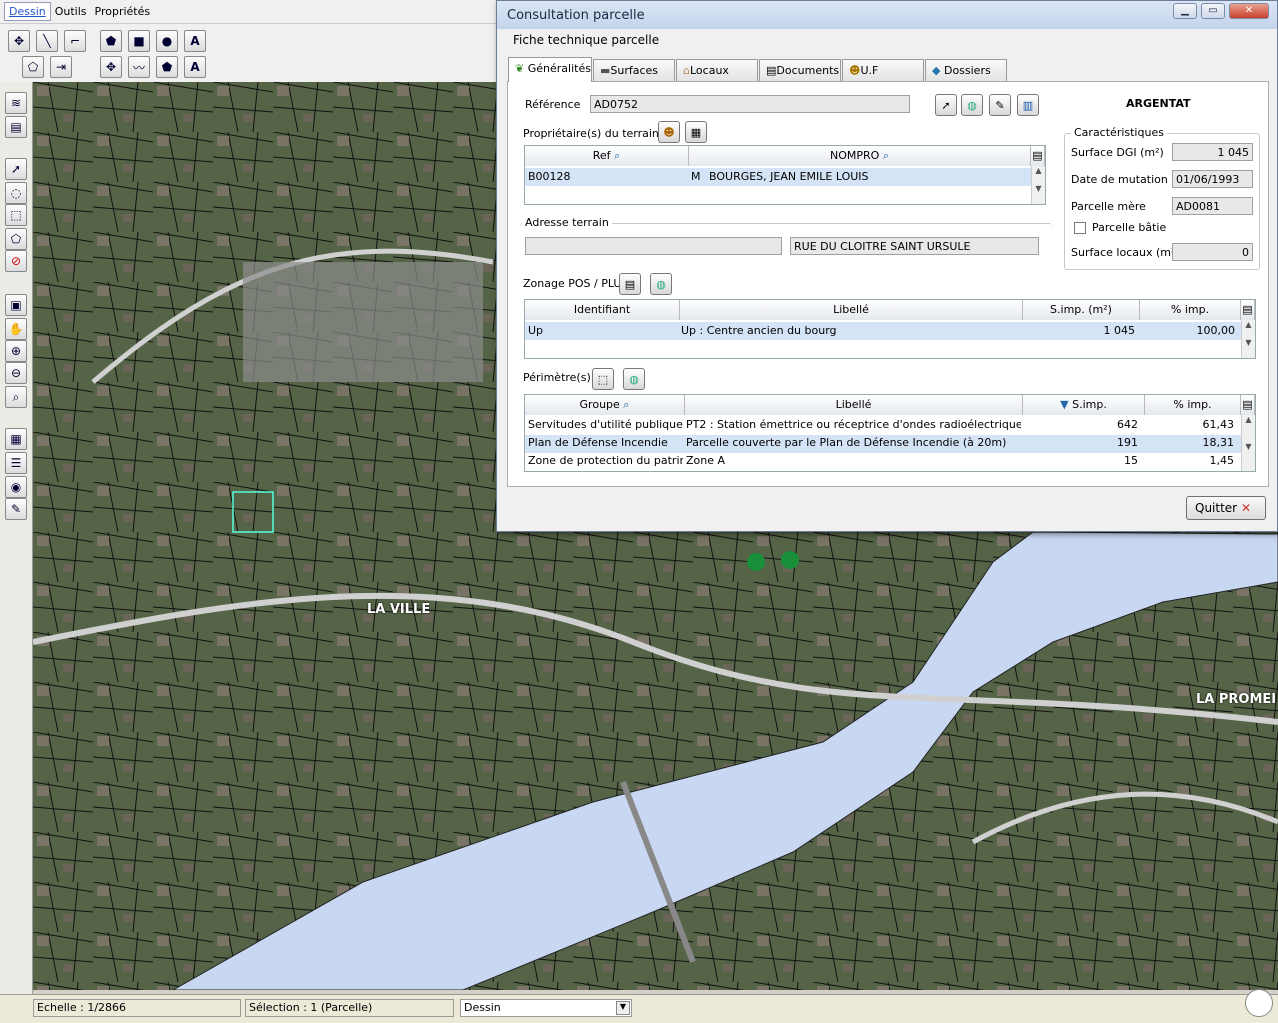 This screenshot has width=1278, height=1023. Describe the element at coordinates (855, 155) in the screenshot. I see `col-label: NOMPRO` at that location.